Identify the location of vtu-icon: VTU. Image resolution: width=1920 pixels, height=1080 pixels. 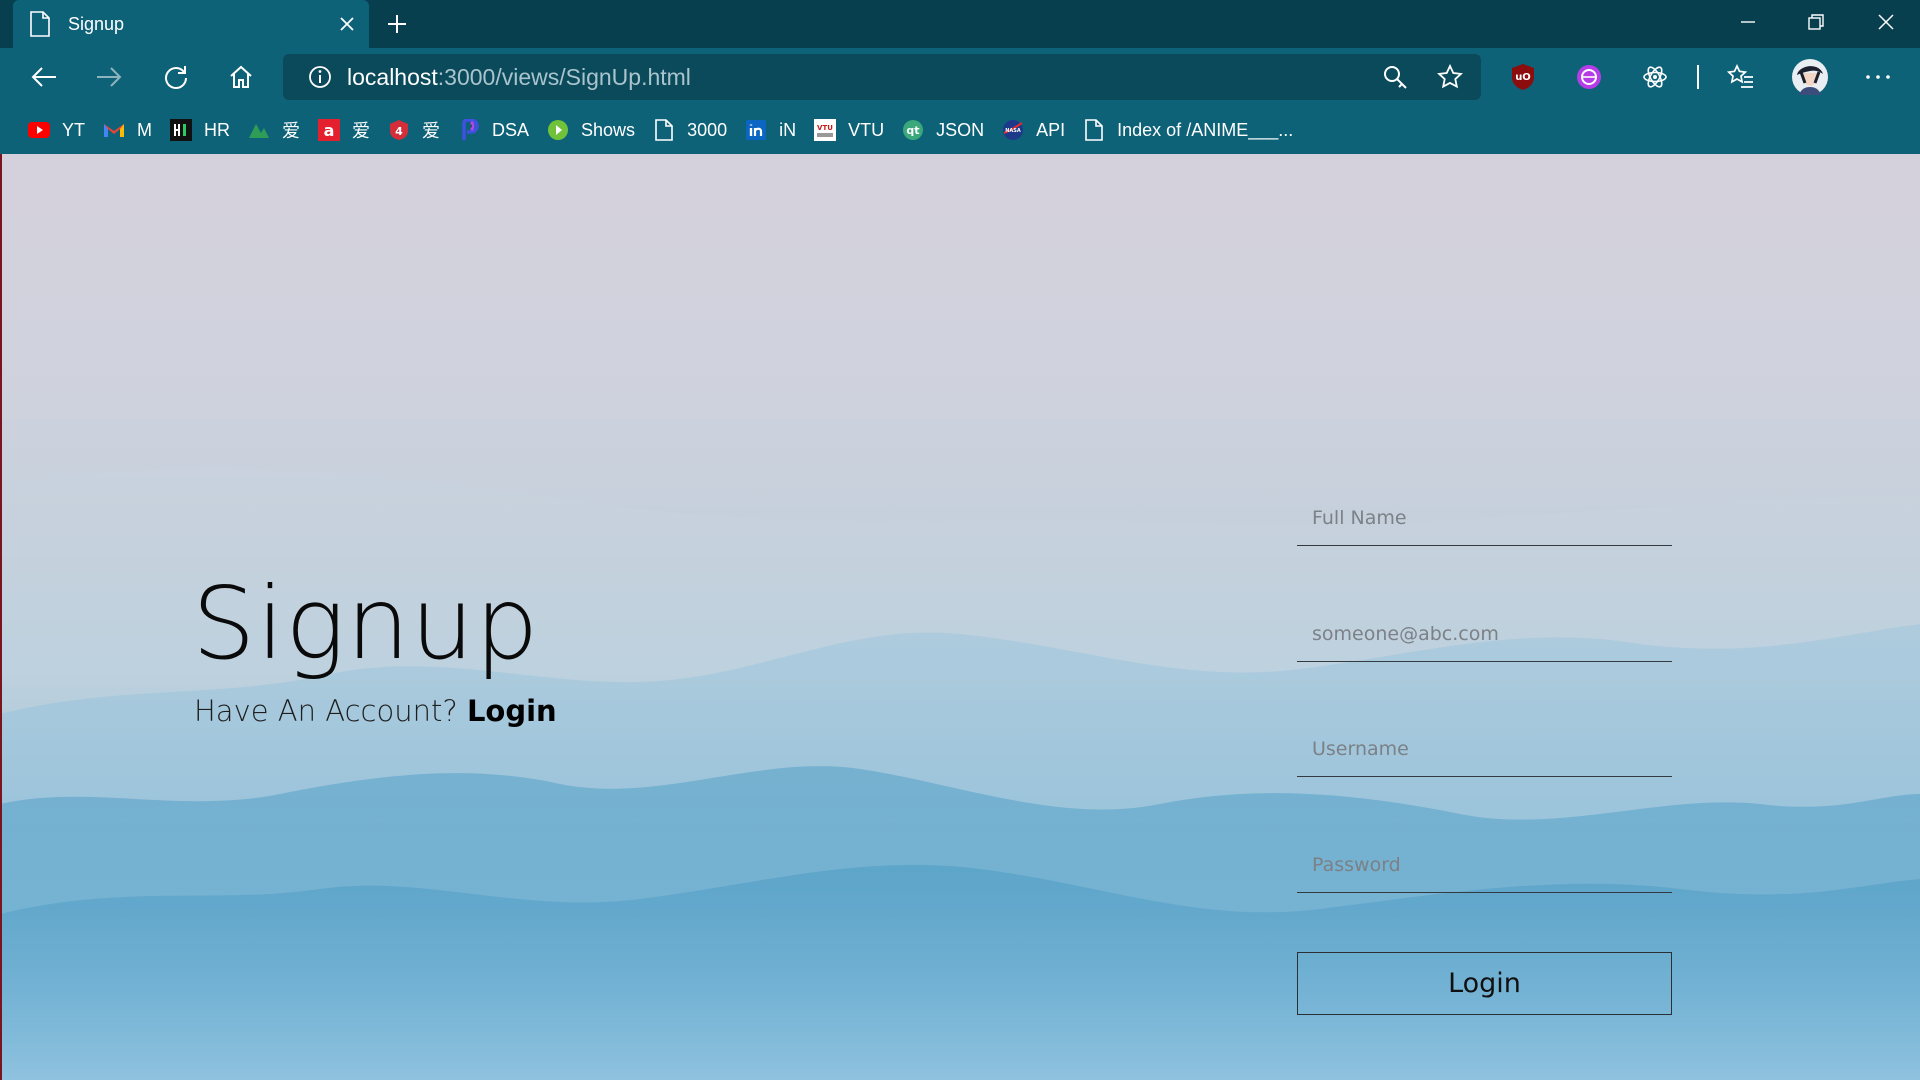
(825, 130).